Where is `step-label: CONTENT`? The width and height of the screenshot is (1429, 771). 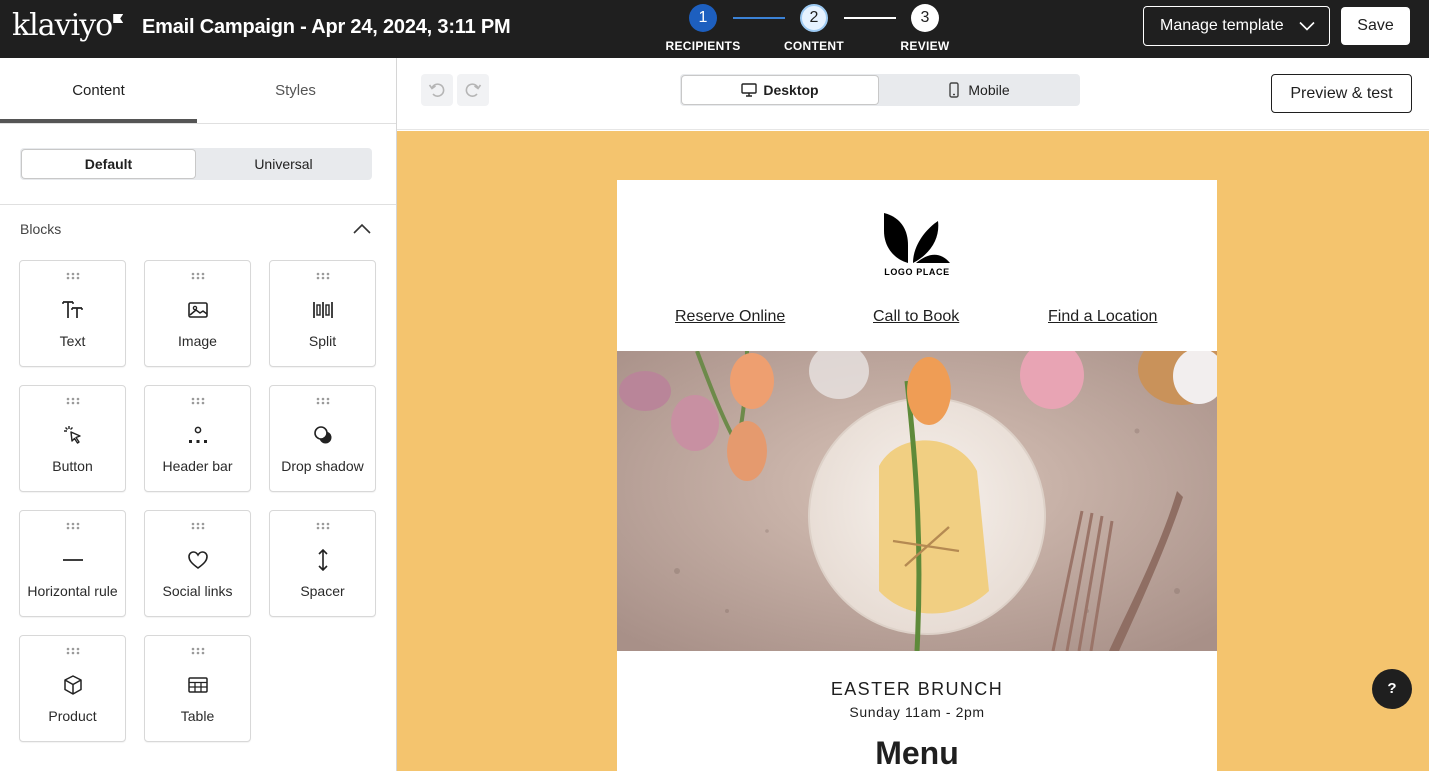 step-label: CONTENT is located at coordinates (814, 46).